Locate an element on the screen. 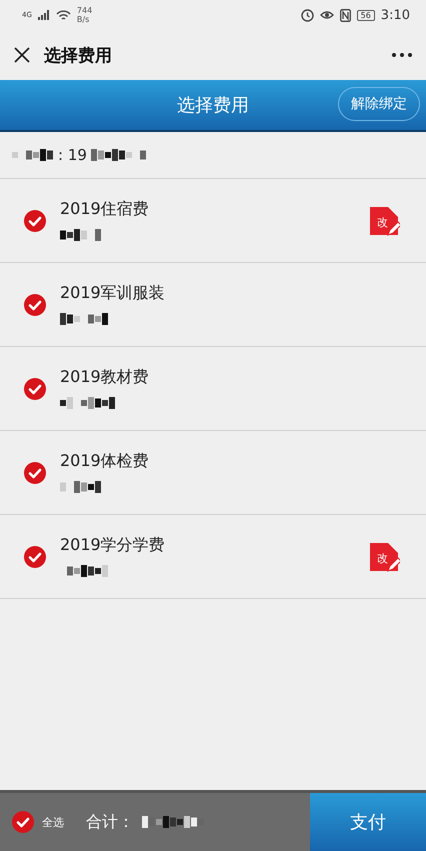 The image size is (426, 851). more-icon is located at coordinates (402, 55).